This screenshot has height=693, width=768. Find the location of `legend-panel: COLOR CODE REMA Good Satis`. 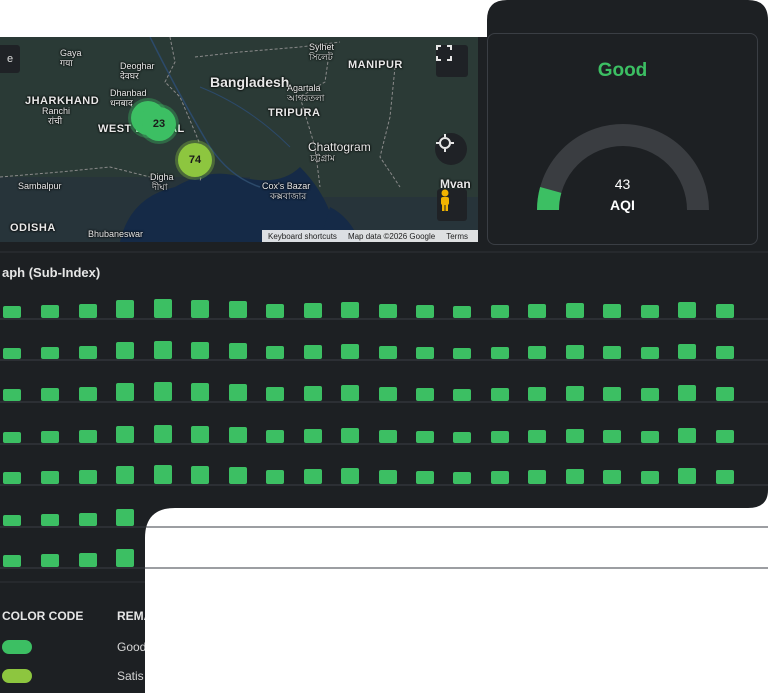

legend-panel: COLOR CODE REMA Good Satis is located at coordinates (72, 639).